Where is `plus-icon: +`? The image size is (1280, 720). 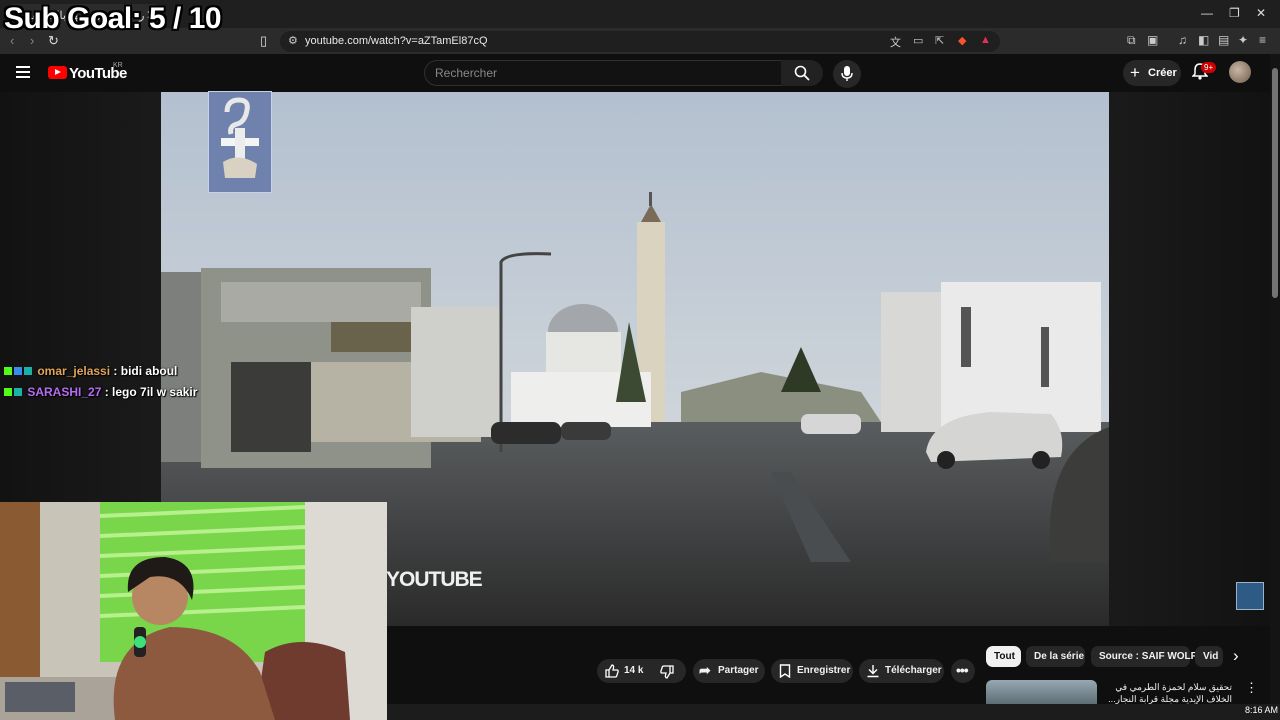 plus-icon: + is located at coordinates (1135, 72).